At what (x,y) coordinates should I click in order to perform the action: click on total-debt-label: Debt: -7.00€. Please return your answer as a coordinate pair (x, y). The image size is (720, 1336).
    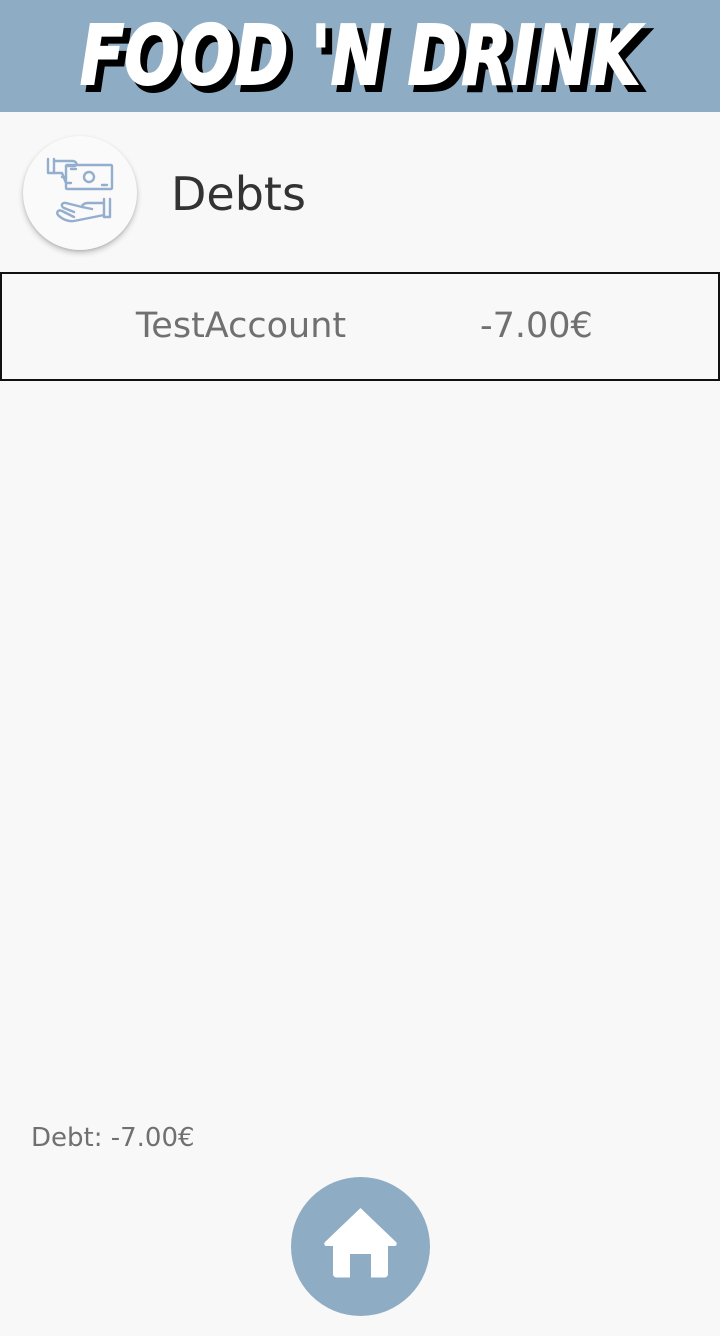
    Looking at the image, I should click on (113, 1138).